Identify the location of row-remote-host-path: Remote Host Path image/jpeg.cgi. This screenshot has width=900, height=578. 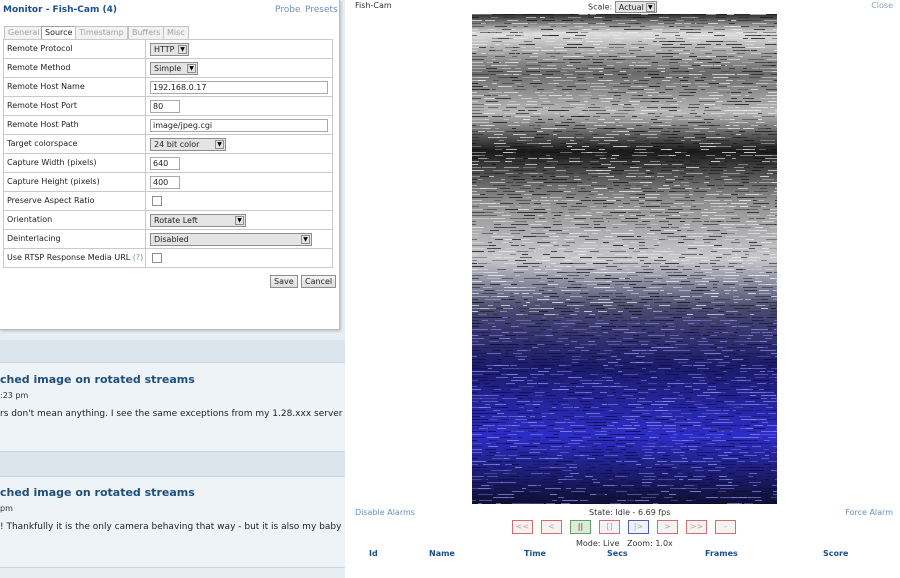
(168, 124).